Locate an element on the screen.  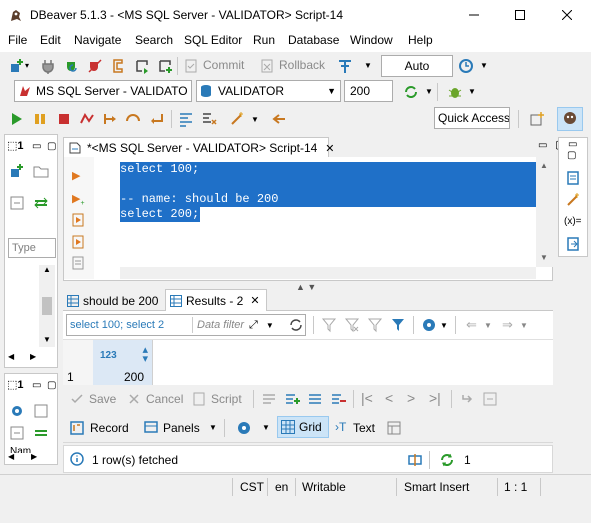
grid-settings-gear-icon is located at coordinates (244, 428).